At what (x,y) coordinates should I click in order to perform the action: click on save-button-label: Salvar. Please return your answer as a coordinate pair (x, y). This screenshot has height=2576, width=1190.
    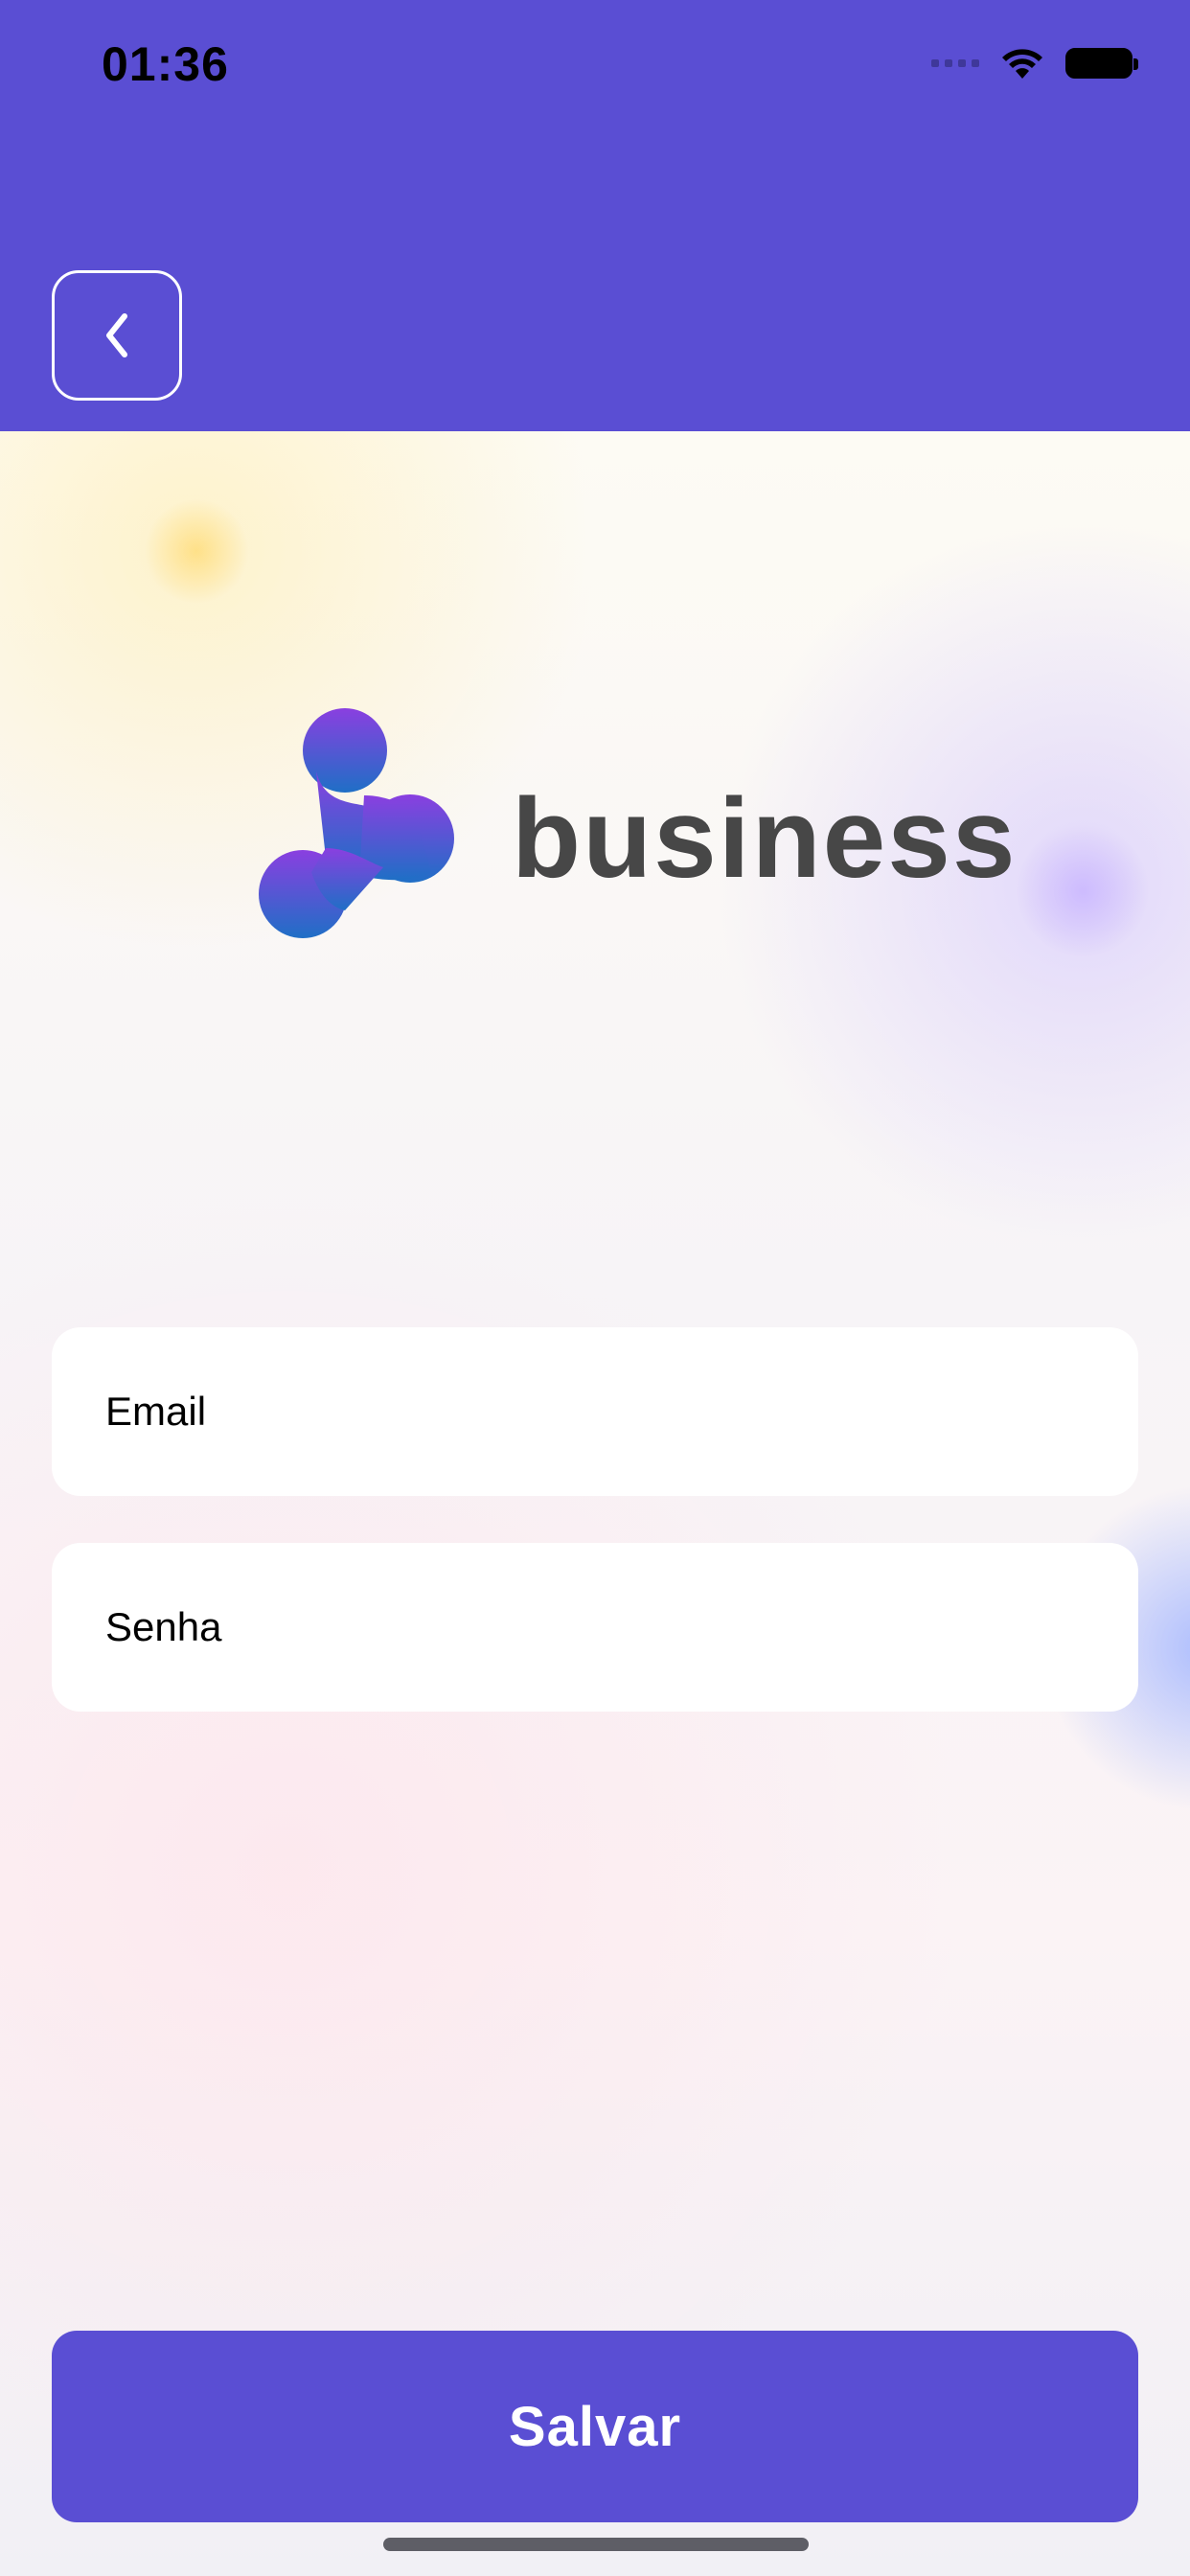
    Looking at the image, I should click on (595, 2426).